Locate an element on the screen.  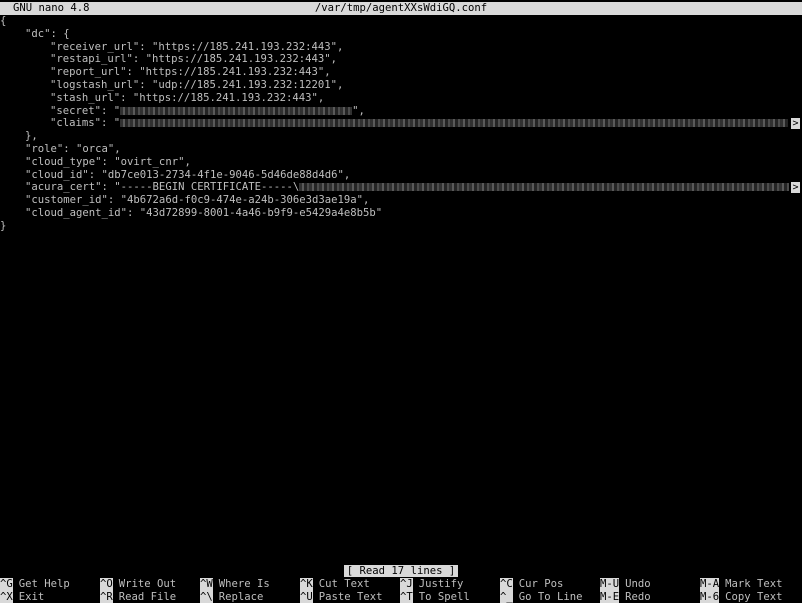
shortcut-cut-text: ^KCut Text is located at coordinates (335, 584).